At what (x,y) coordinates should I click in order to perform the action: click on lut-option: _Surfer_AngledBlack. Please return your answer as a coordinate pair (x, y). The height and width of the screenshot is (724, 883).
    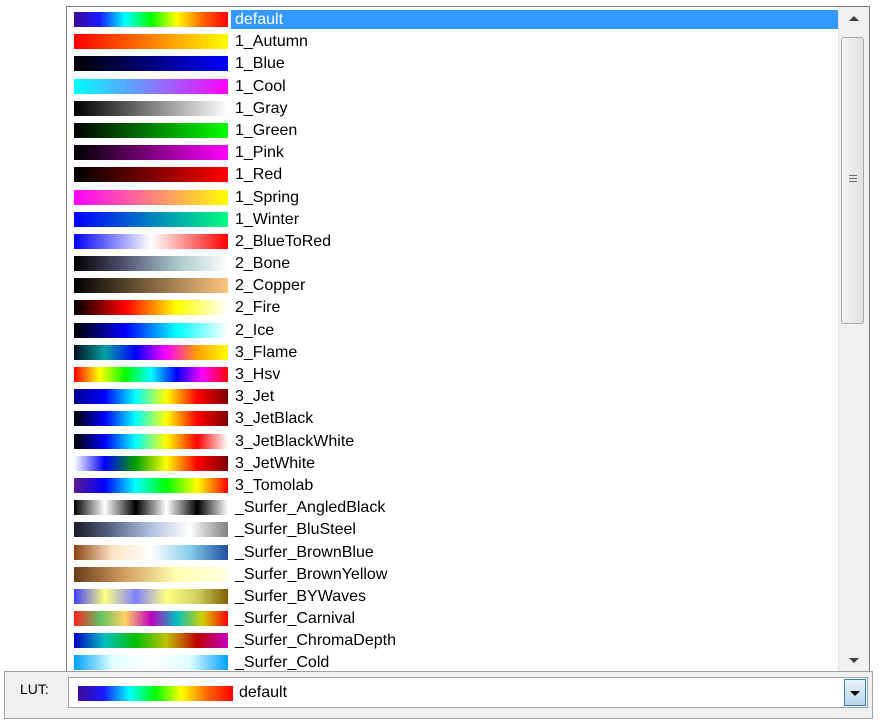
    Looking at the image, I should click on (452, 508).